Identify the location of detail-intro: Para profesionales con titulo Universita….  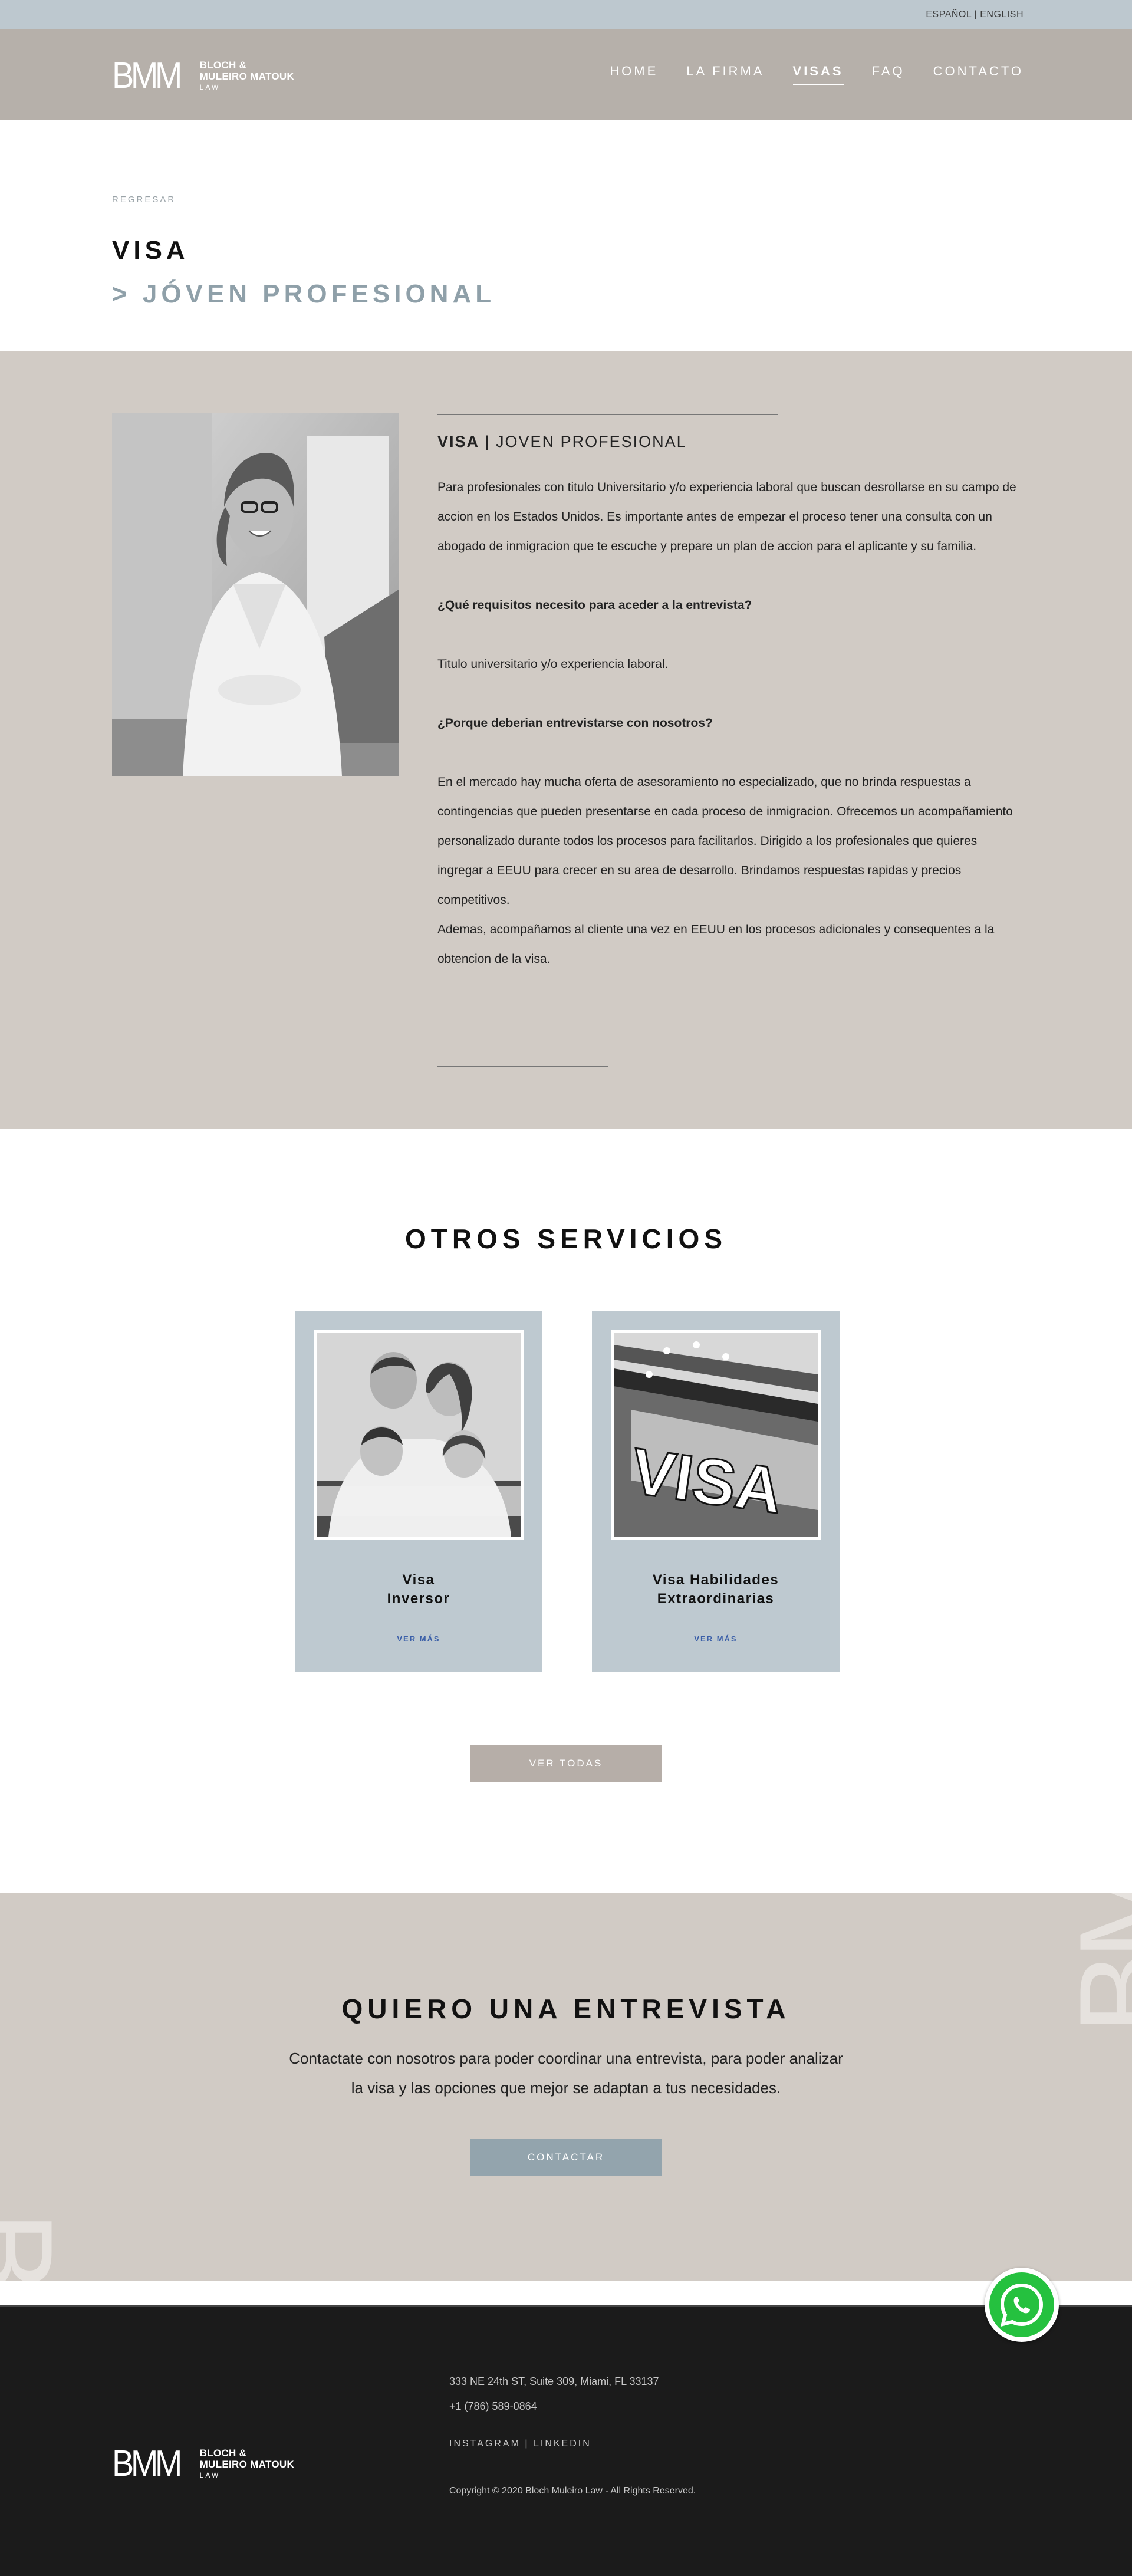
(726, 517).